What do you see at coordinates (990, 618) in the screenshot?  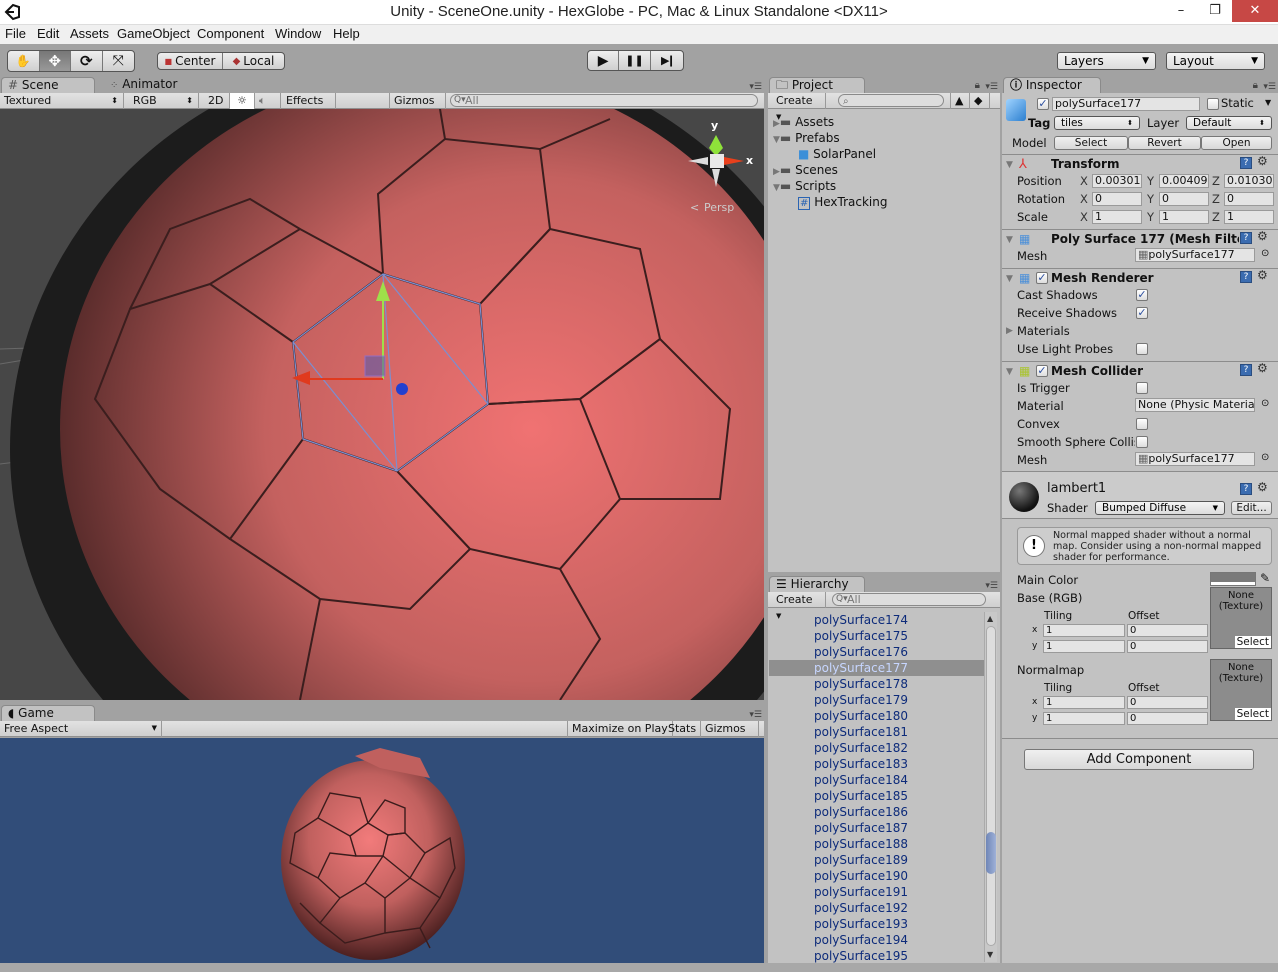 I see `scroll-up-icon: ▲` at bounding box center [990, 618].